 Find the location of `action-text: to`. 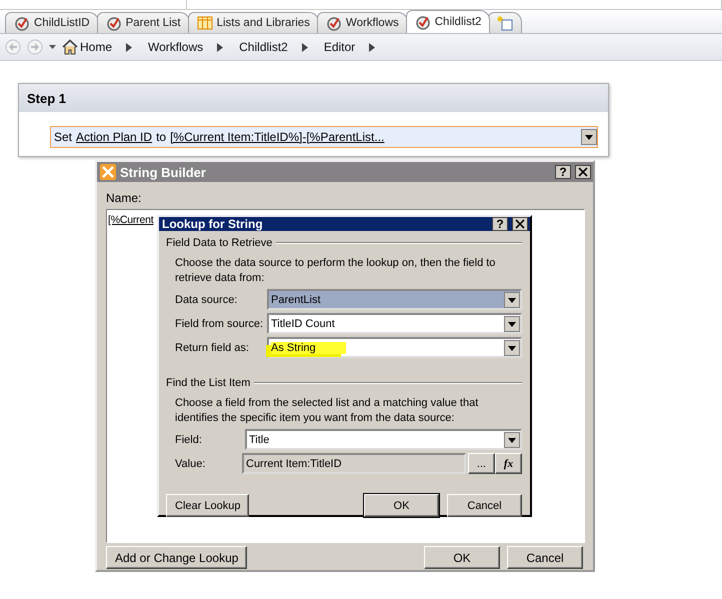

action-text: to is located at coordinates (161, 137).